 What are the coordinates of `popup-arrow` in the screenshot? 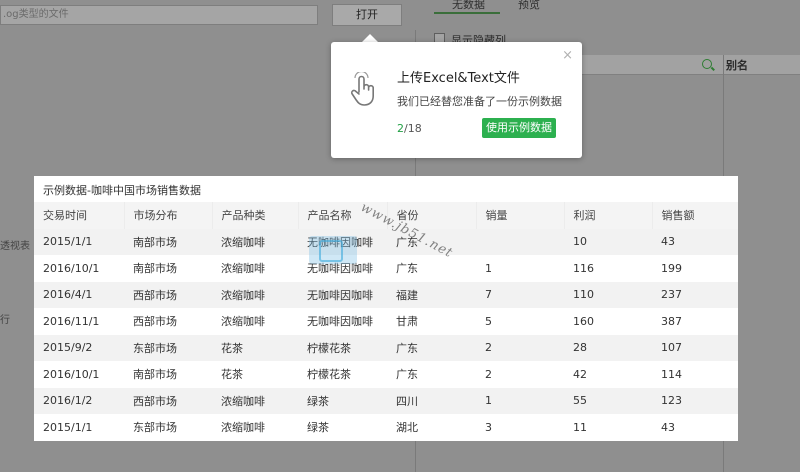 It's located at (370, 38).